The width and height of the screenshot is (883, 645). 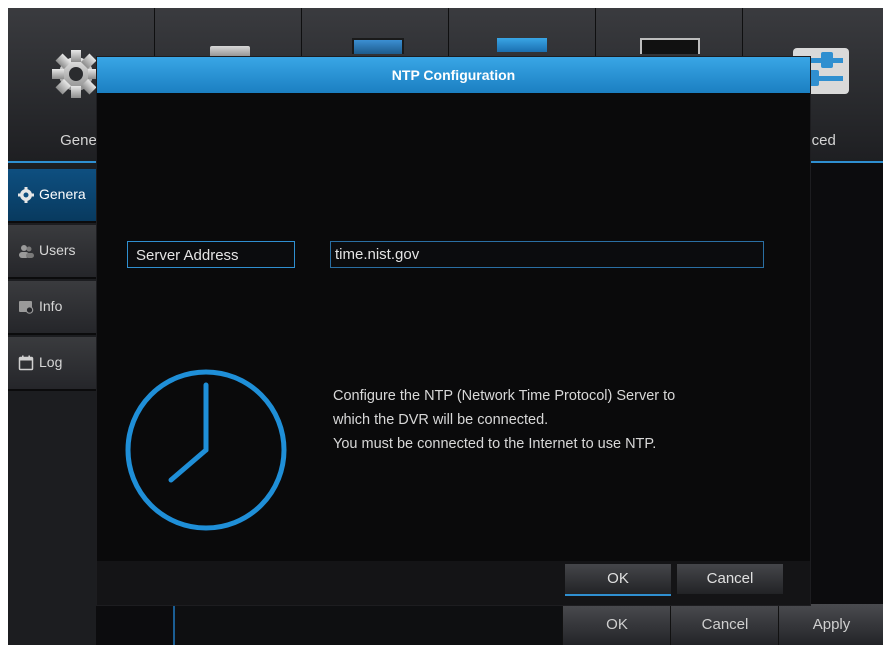 I want to click on server-address-label: Server Address, so click(x=211, y=254).